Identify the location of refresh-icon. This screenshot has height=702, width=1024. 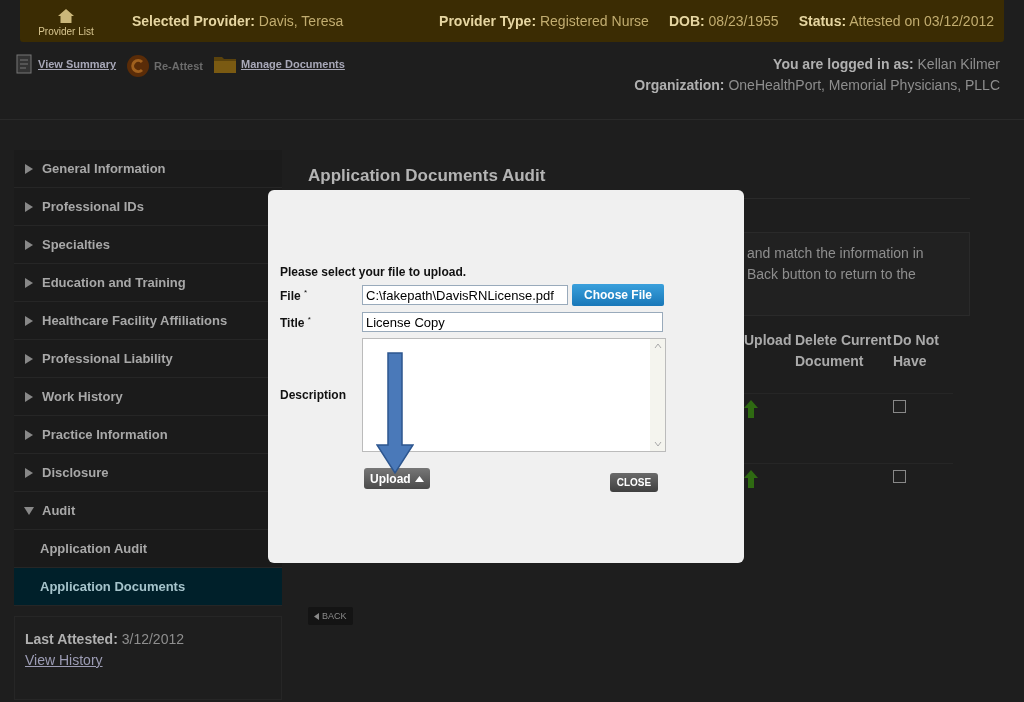
(138, 66).